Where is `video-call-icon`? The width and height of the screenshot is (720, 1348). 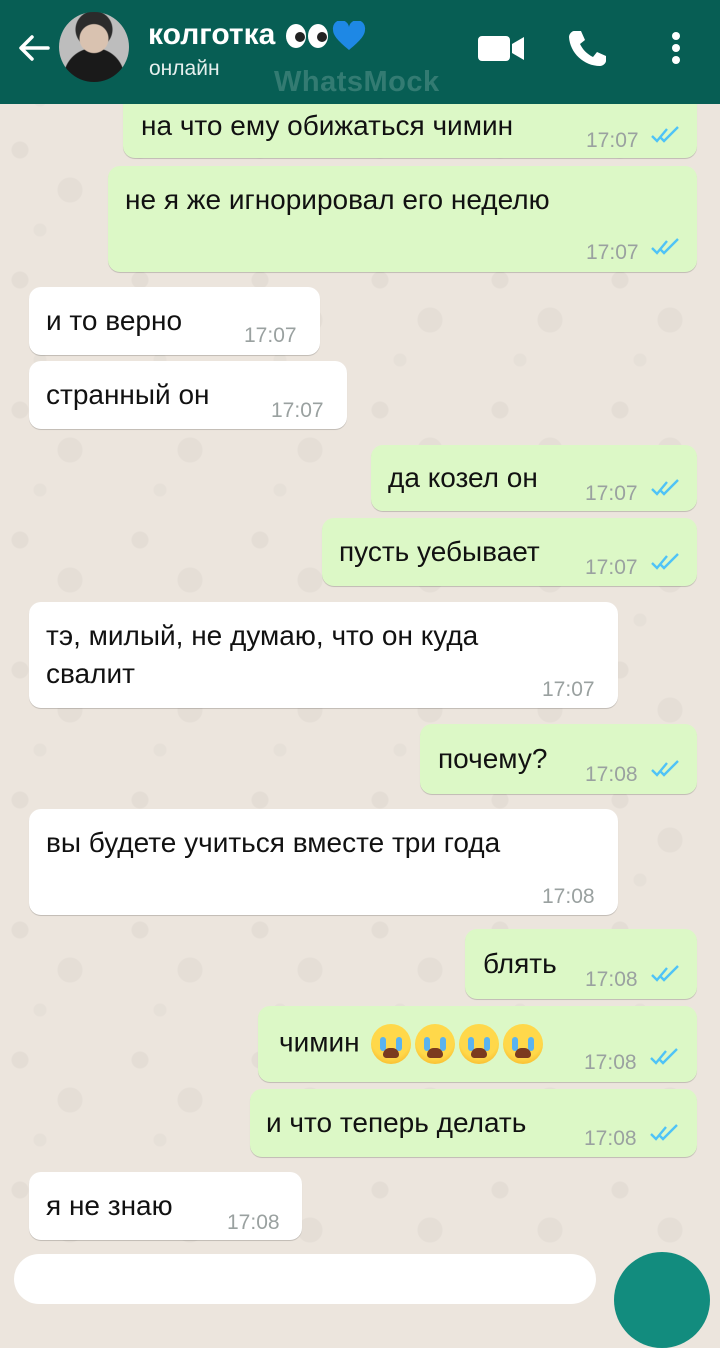 video-call-icon is located at coordinates (501, 48).